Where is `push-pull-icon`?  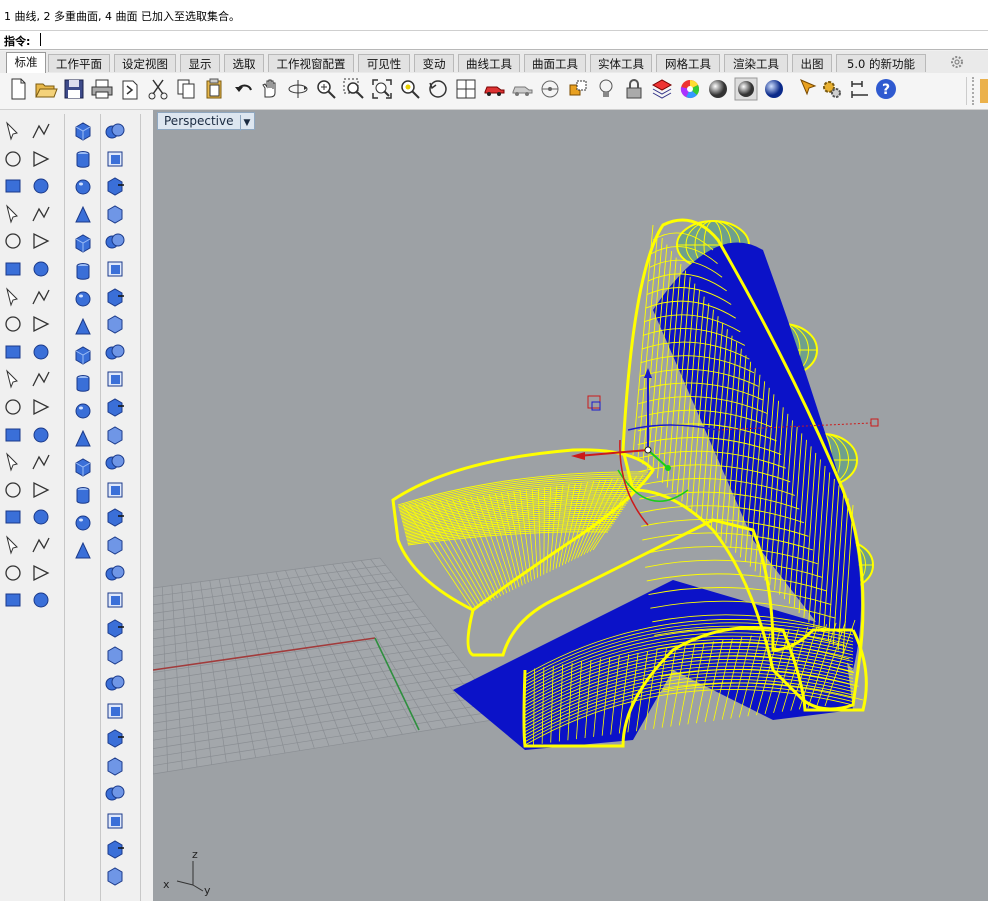
push-pull-icon is located at coordinates (115, 573).